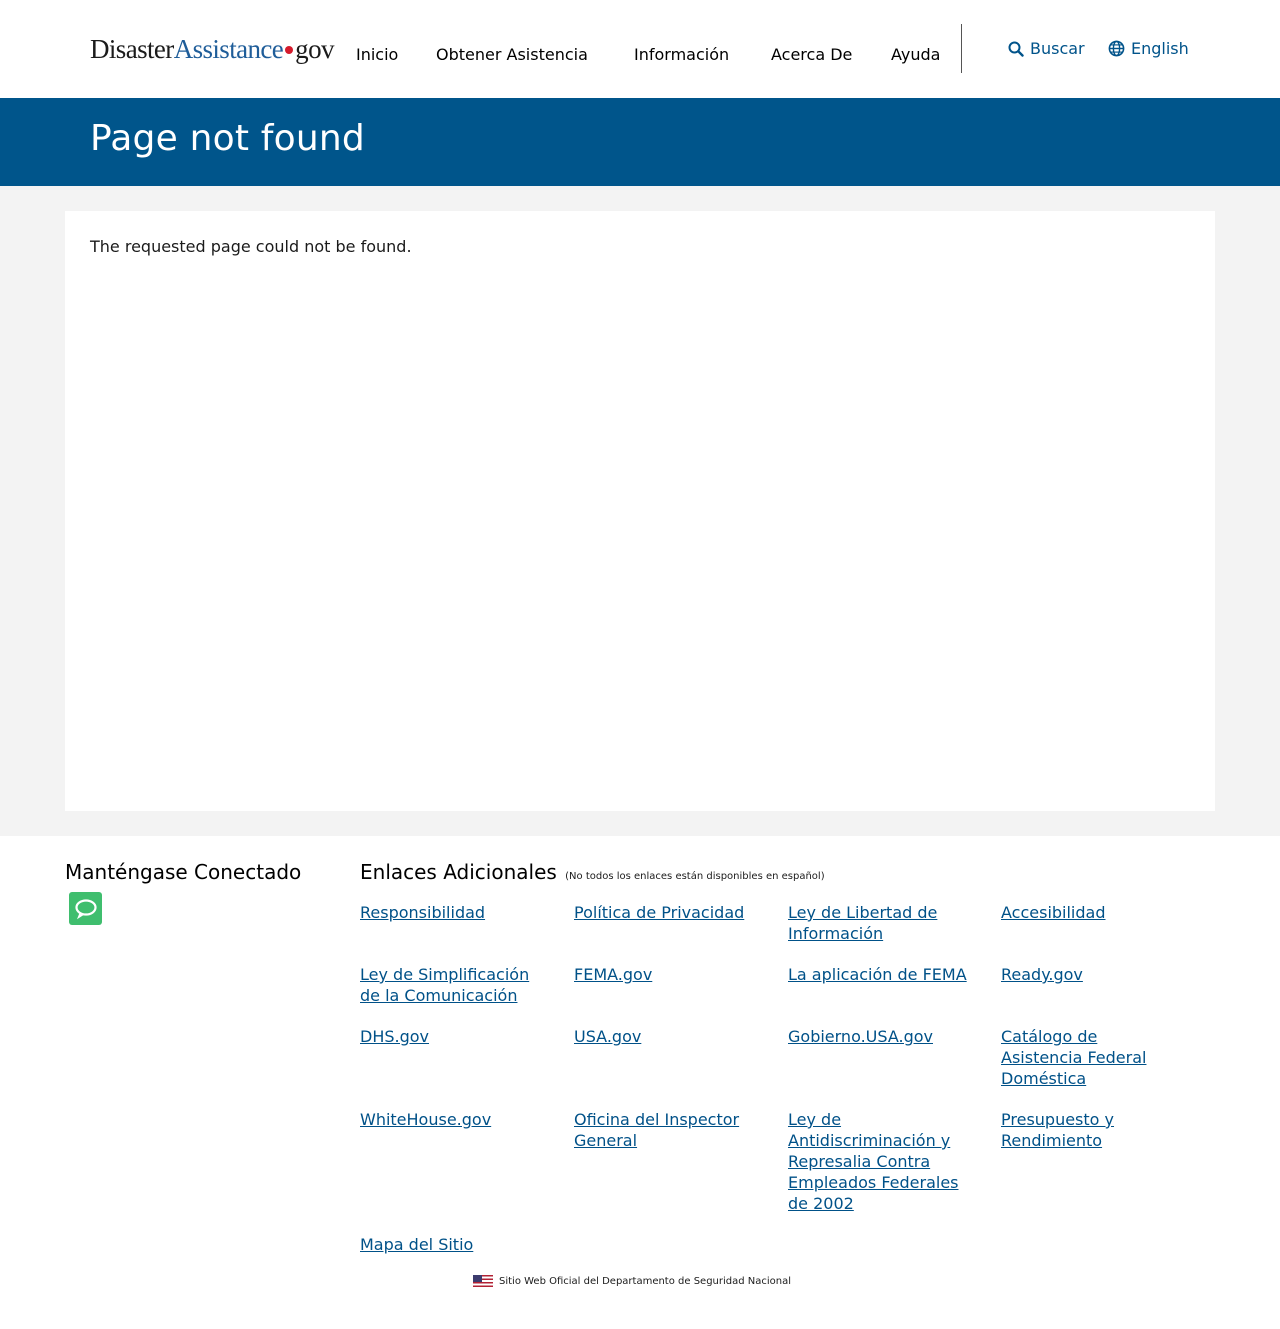 The image size is (1280, 1329). Describe the element at coordinates (132, 49) in the screenshot. I see `logo-part-disaster: Disaster` at that location.